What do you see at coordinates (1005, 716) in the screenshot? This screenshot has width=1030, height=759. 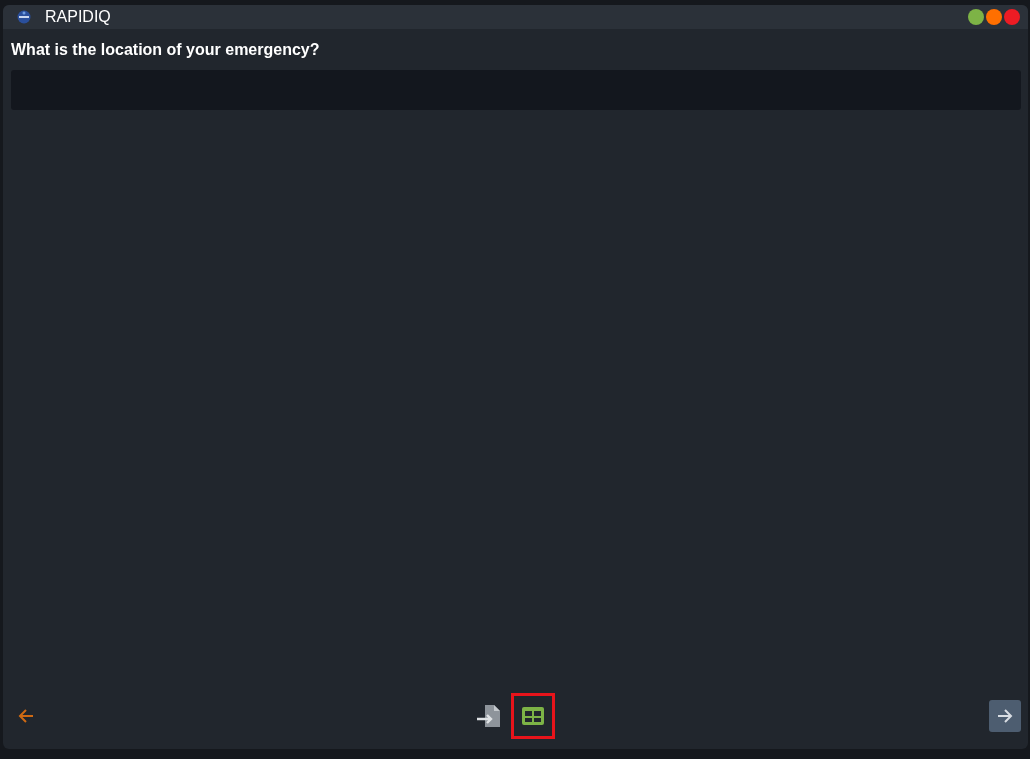 I see `next-button` at bounding box center [1005, 716].